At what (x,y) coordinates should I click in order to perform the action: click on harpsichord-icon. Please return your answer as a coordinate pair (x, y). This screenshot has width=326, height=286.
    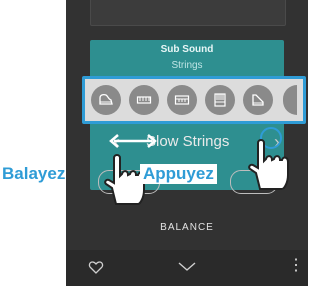
    Looking at the image, I should click on (258, 100).